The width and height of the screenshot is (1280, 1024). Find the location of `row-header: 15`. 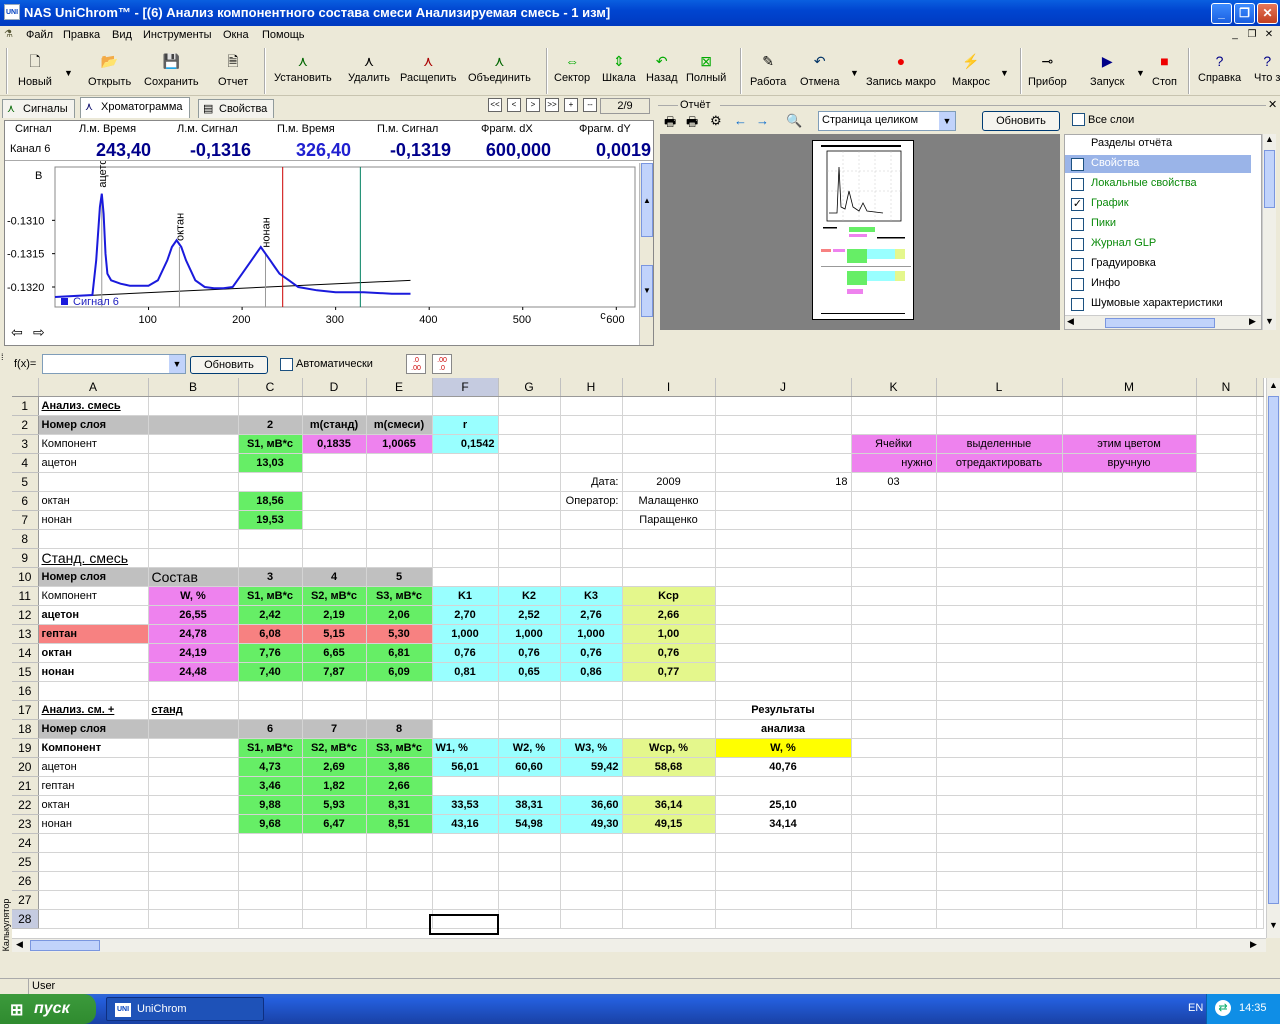

row-header: 15 is located at coordinates (25, 672).